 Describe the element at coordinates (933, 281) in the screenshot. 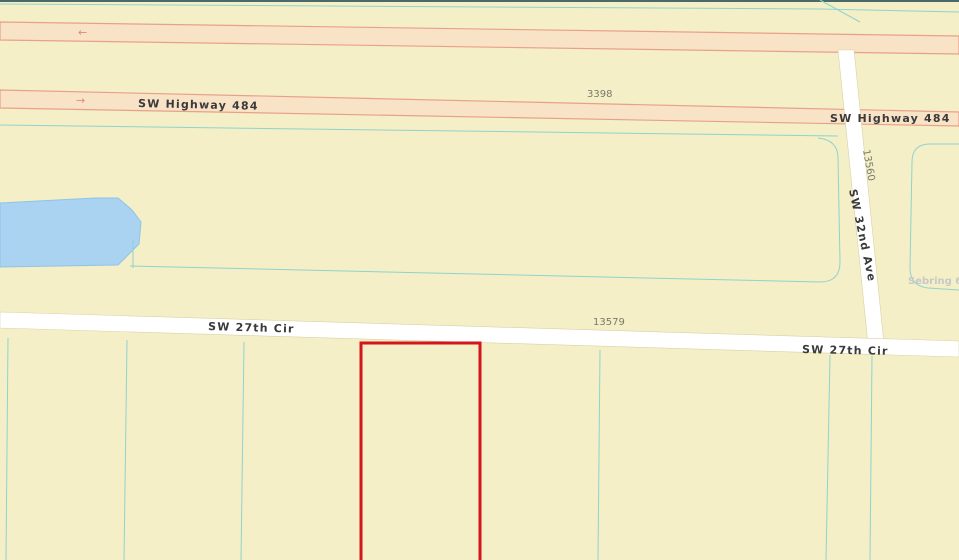

I see `faded-map-label: Sebring 63` at that location.